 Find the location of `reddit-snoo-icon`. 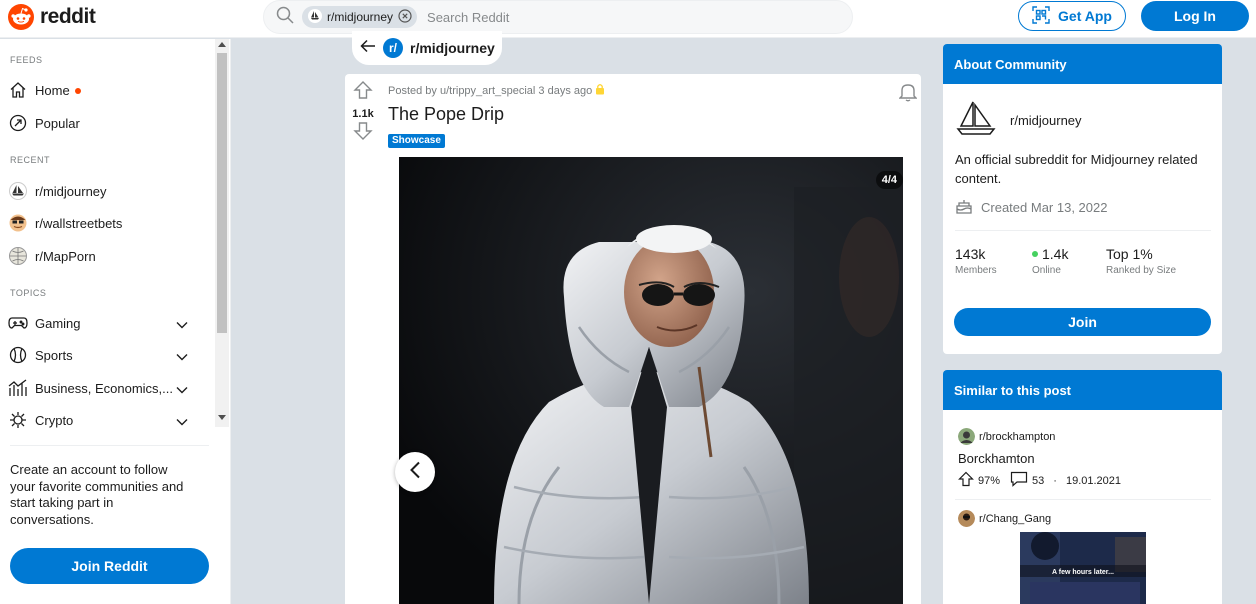

reddit-snoo-icon is located at coordinates (21, 17).